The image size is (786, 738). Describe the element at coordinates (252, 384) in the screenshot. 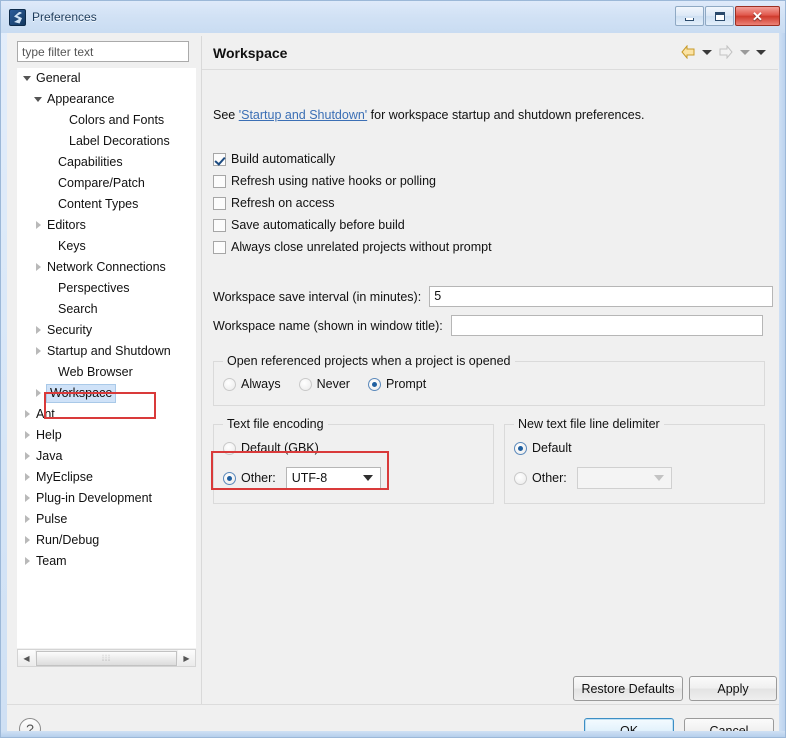

I see `open-referenced-option-always: Always` at that location.